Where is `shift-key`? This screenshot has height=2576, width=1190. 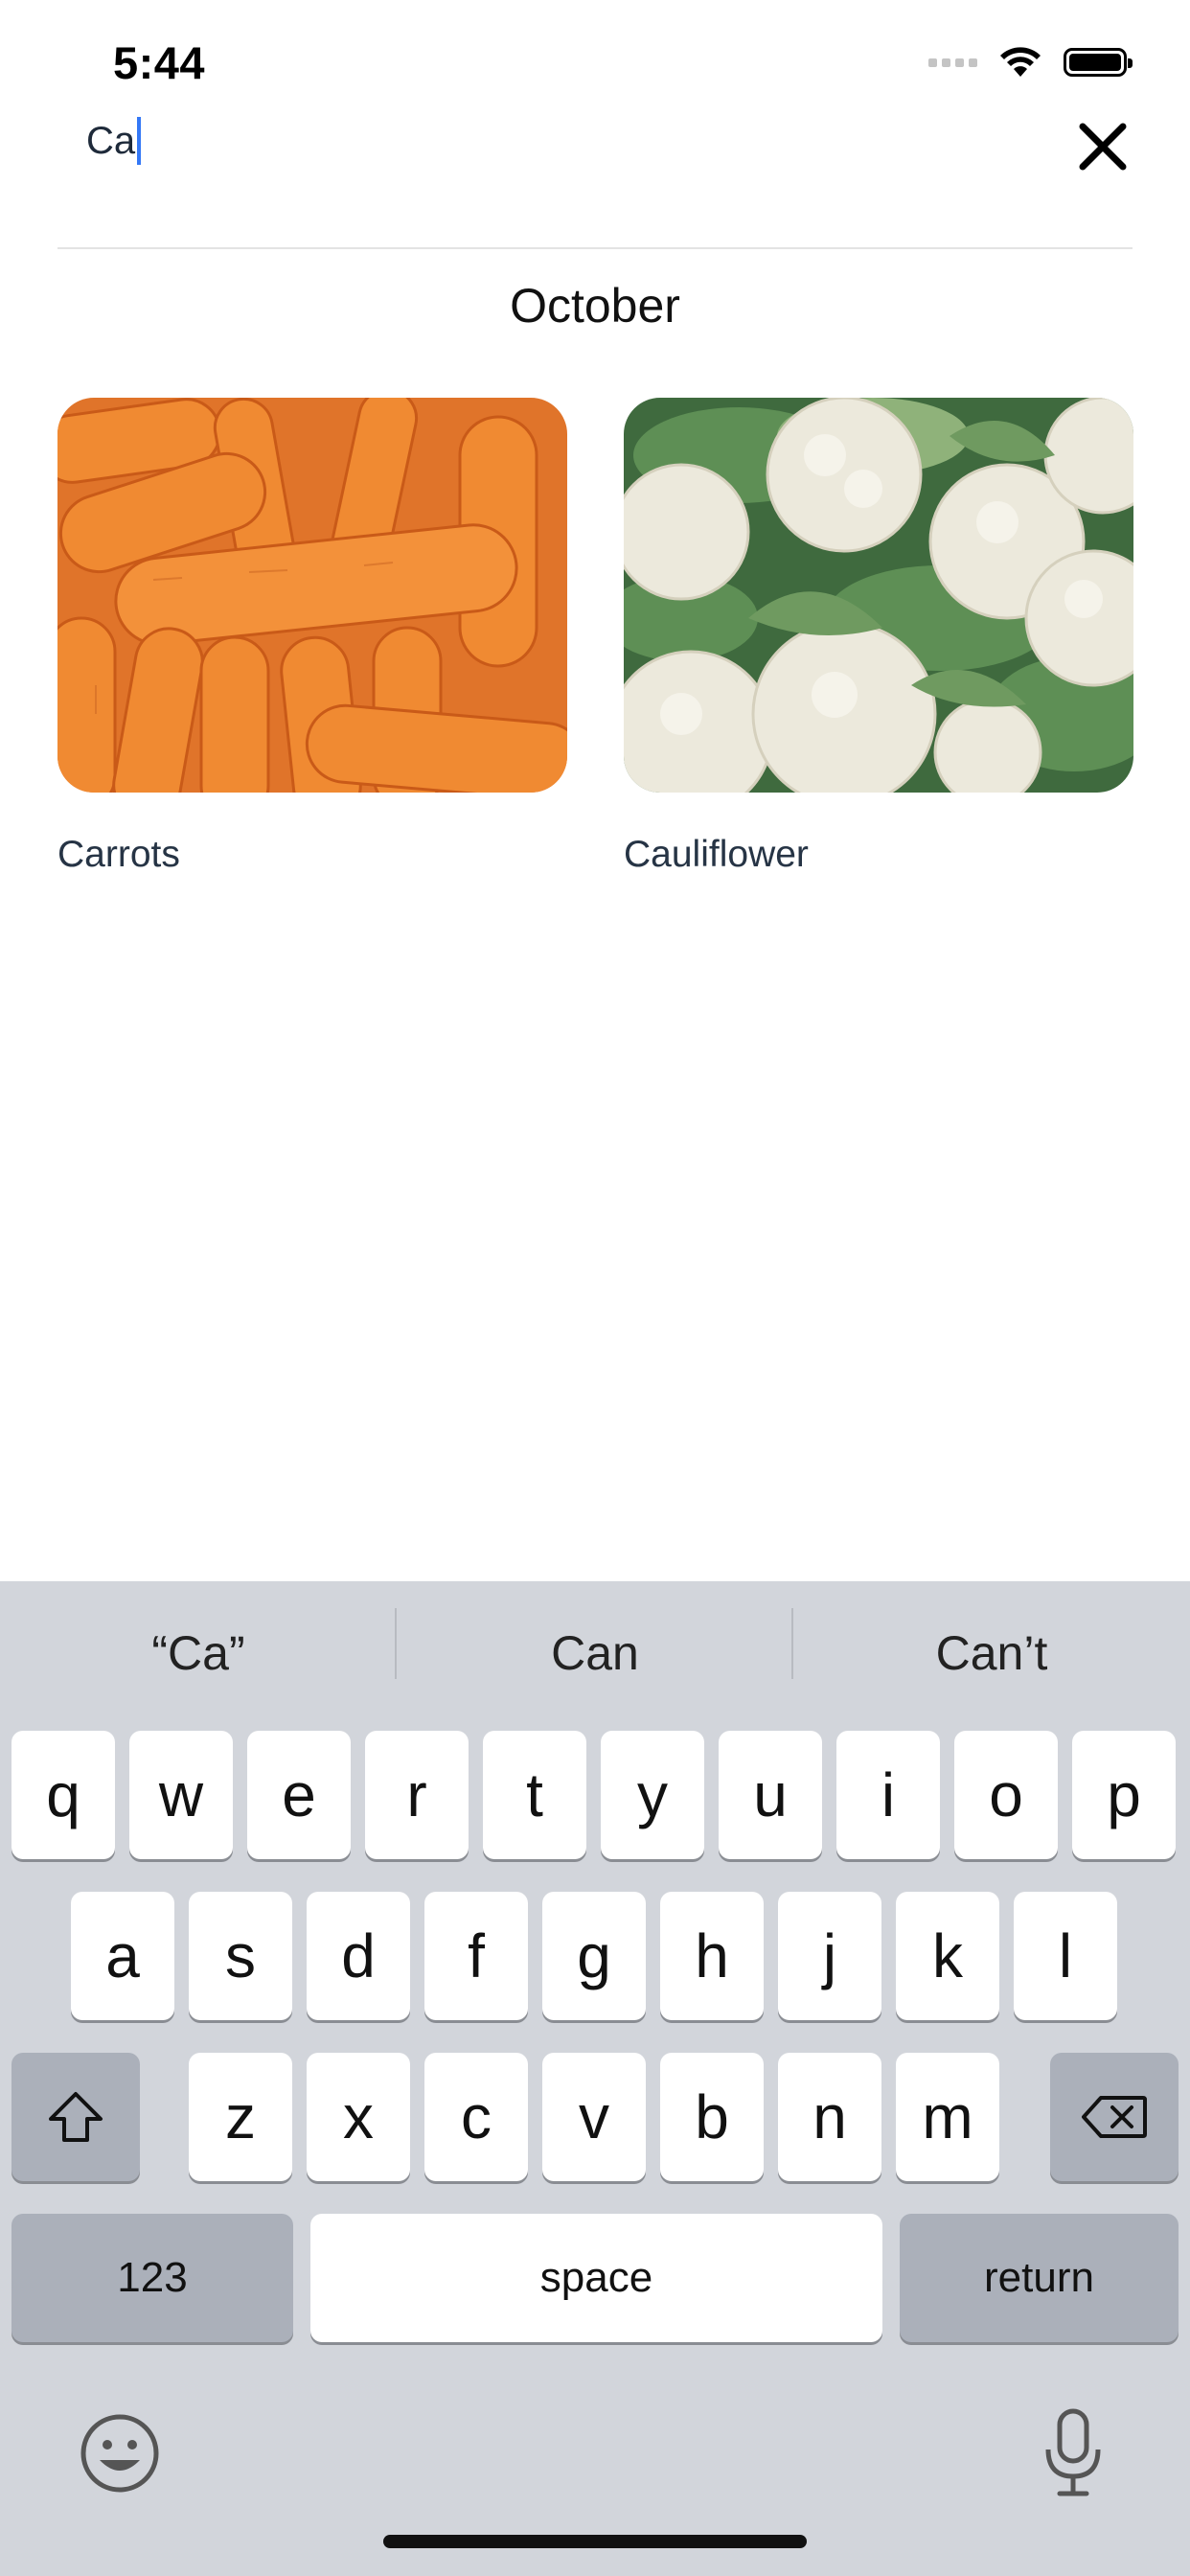
shift-key is located at coordinates (76, 2117).